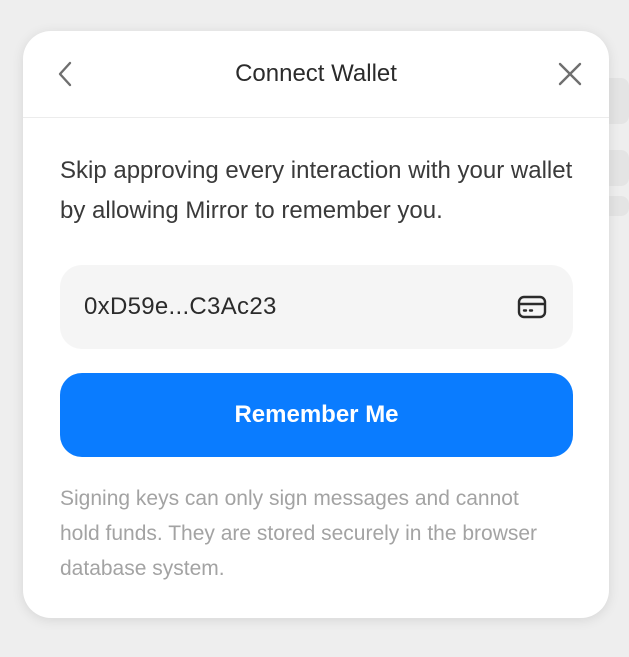  What do you see at coordinates (316, 307) in the screenshot?
I see `wallet-address-field: 0xD59e...C3Ac23` at bounding box center [316, 307].